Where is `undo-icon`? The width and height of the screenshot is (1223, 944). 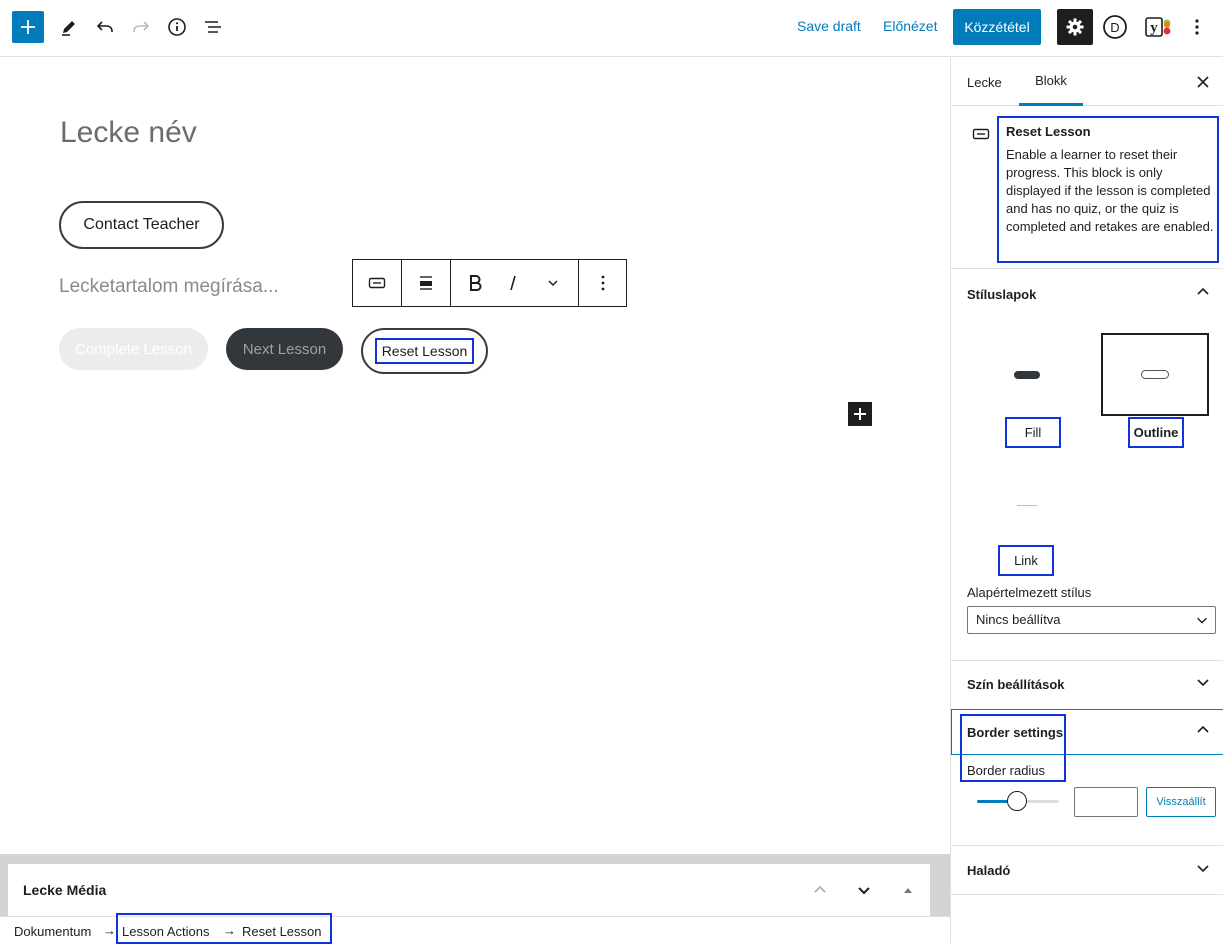
undo-icon is located at coordinates (104, 26).